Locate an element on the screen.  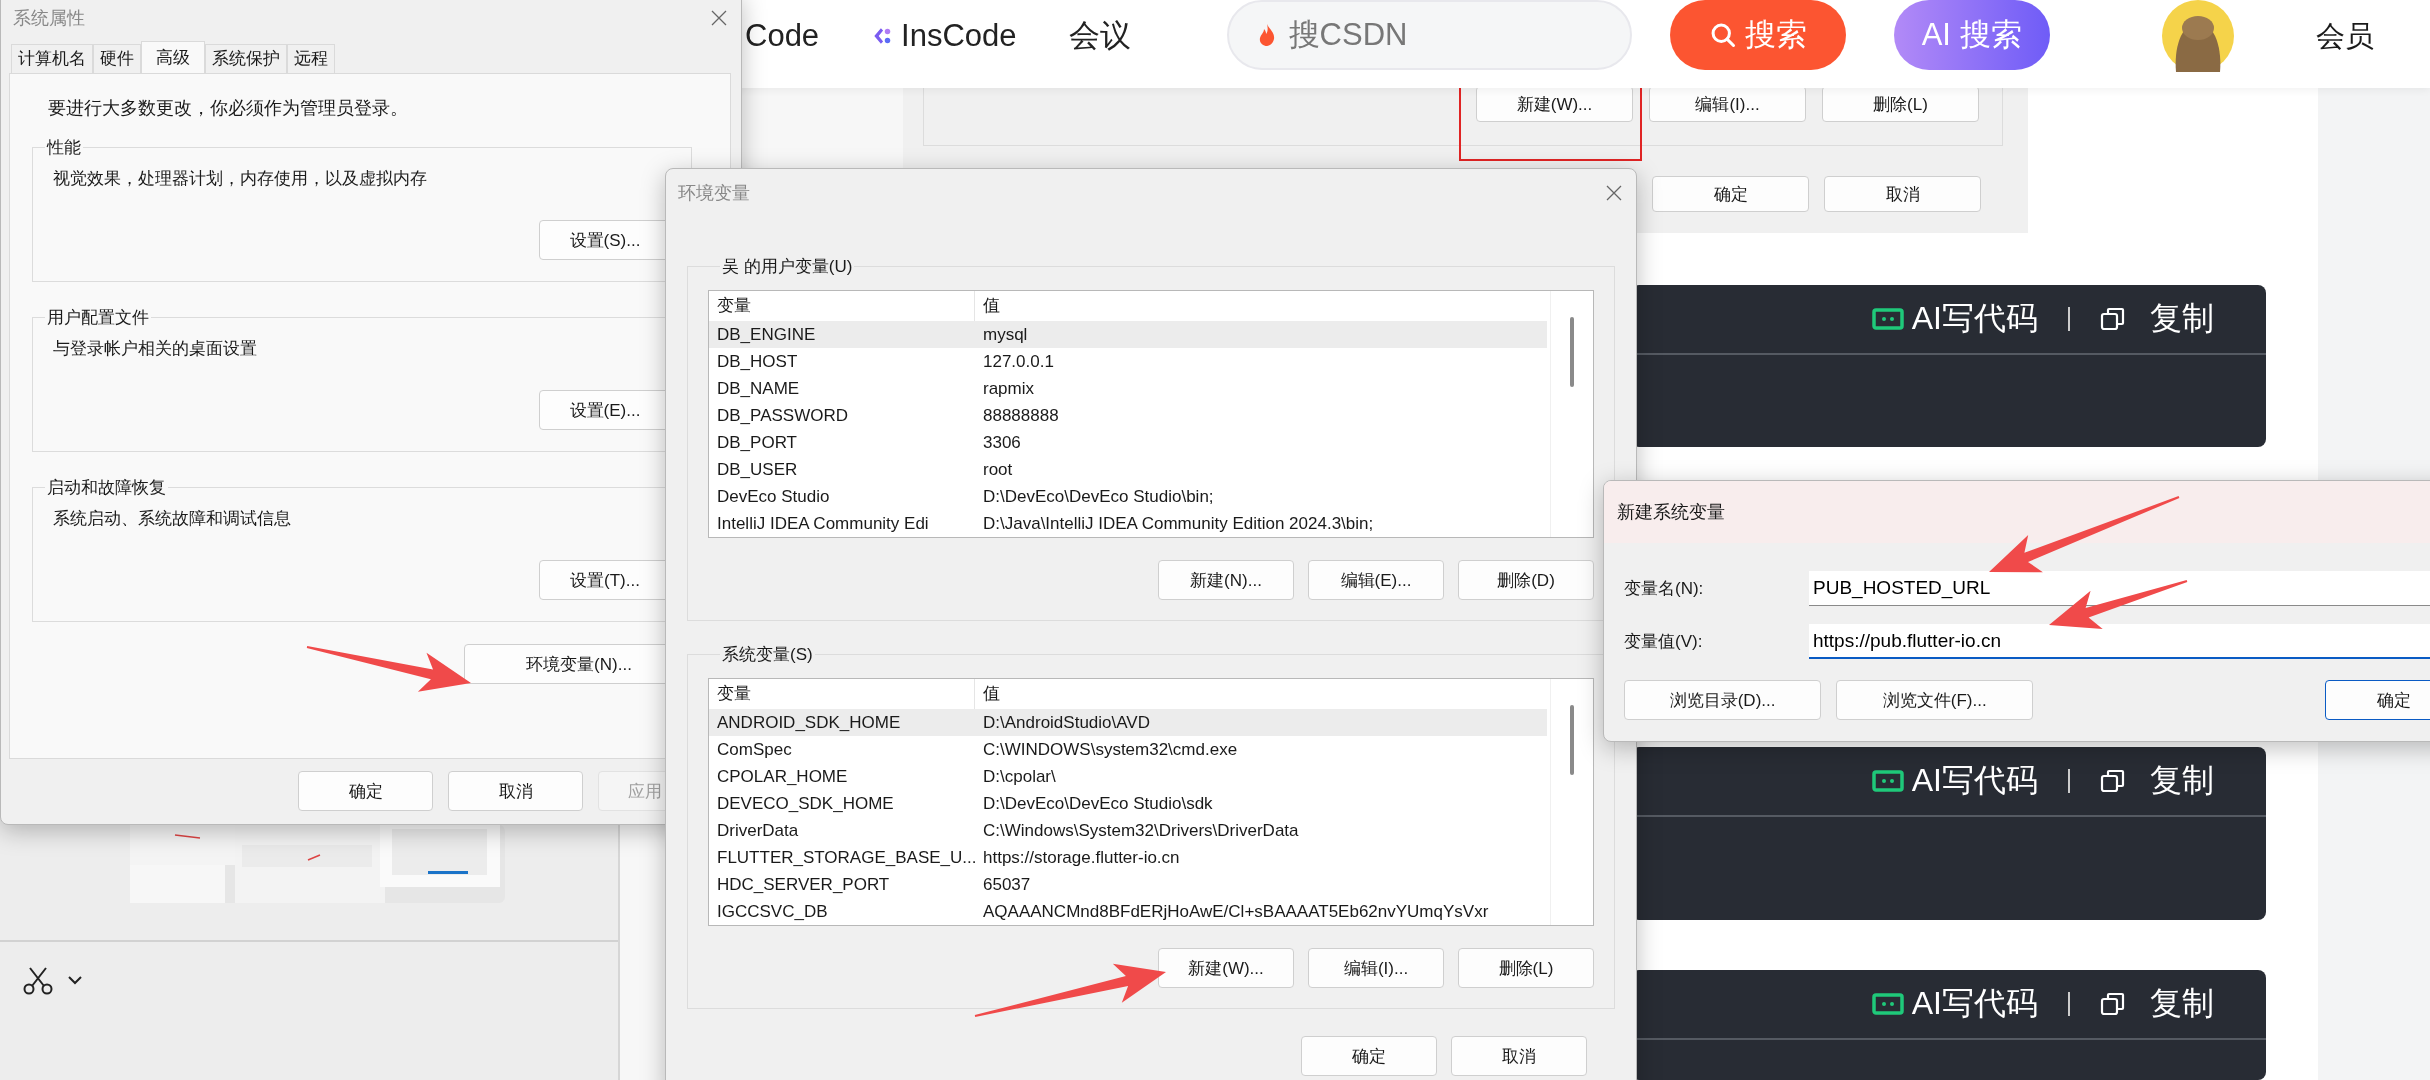
list-row: FLUTTER_STORAGE_BASE_U... https://storage.flutter-io.cn is located at coordinates (1128, 857).